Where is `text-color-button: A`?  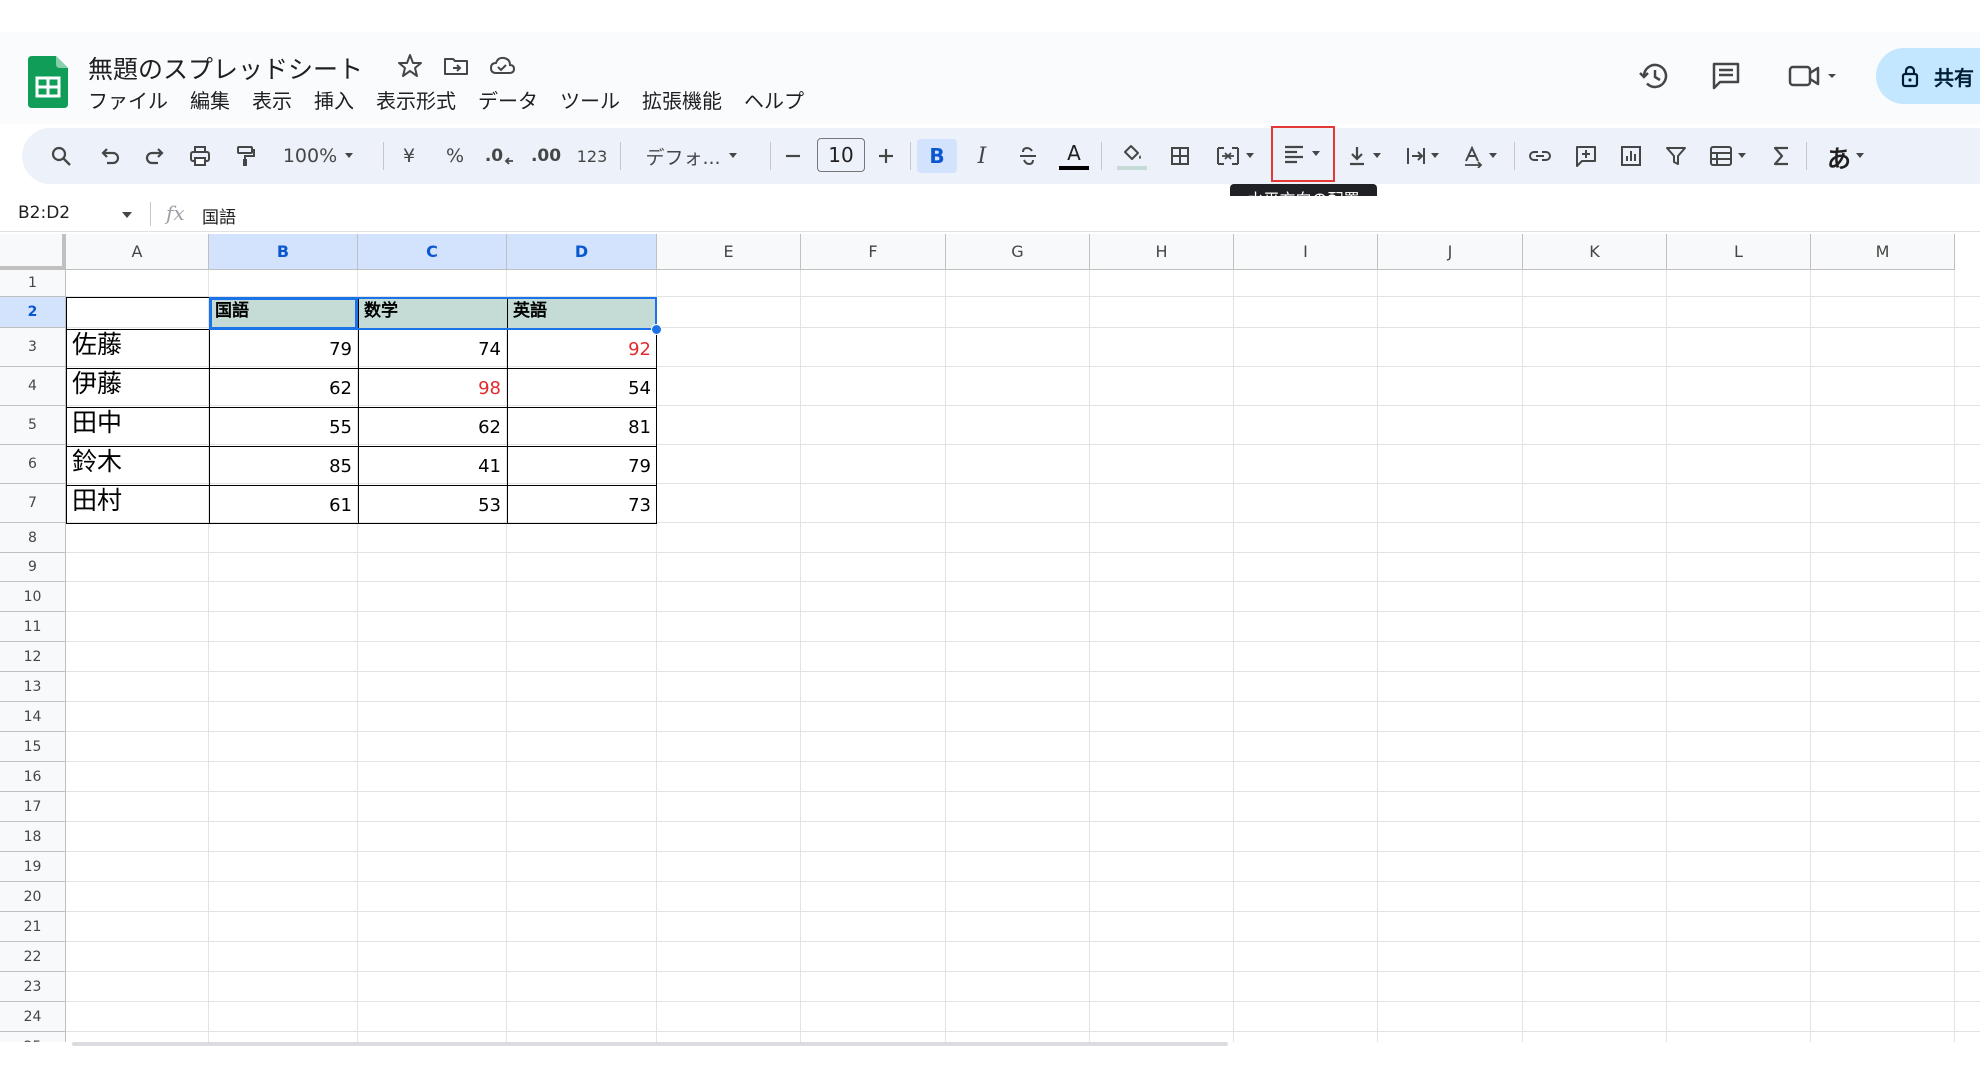 text-color-button: A is located at coordinates (1074, 156).